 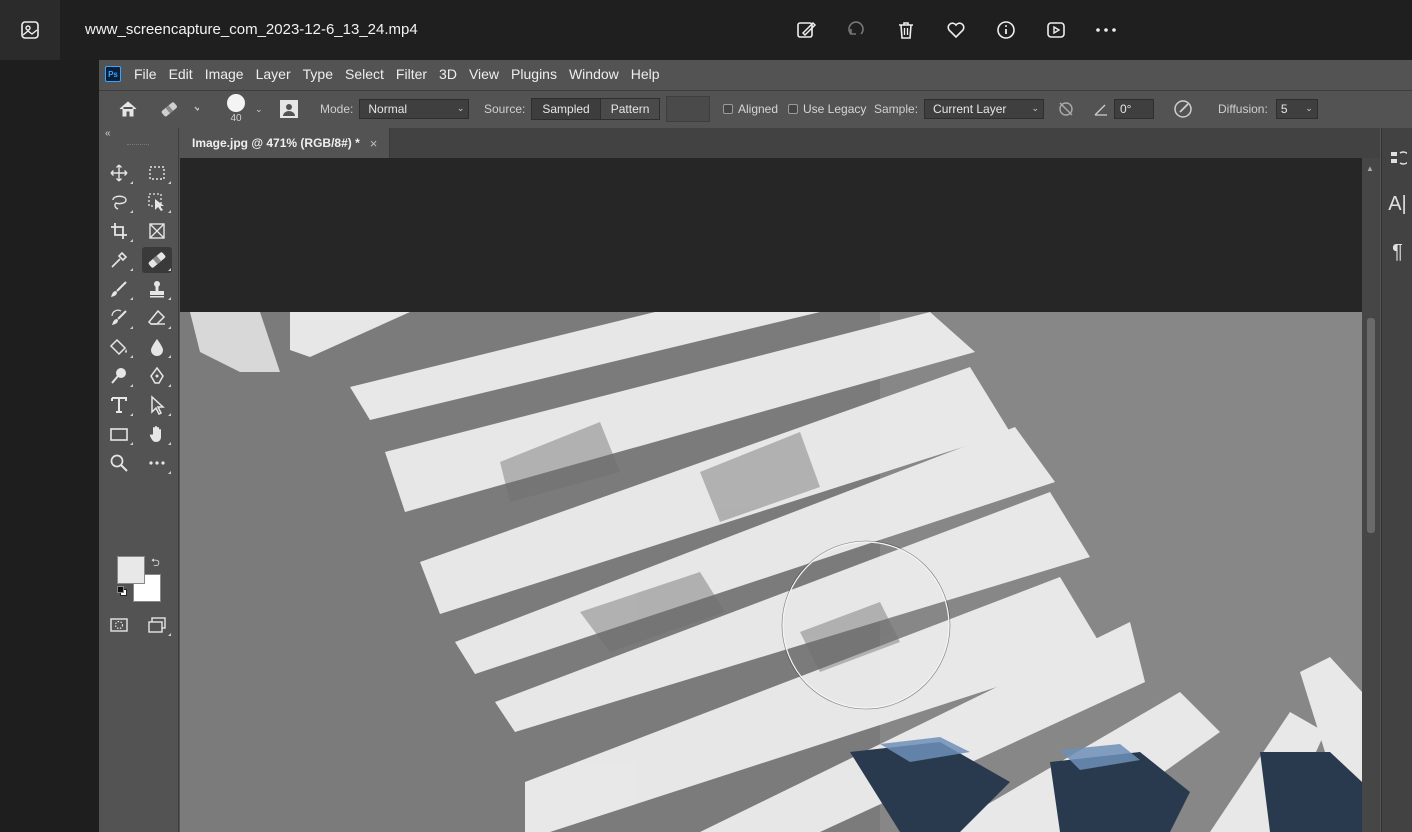 What do you see at coordinates (236, 109) in the screenshot?
I see `brush-size-picker: 40` at bounding box center [236, 109].